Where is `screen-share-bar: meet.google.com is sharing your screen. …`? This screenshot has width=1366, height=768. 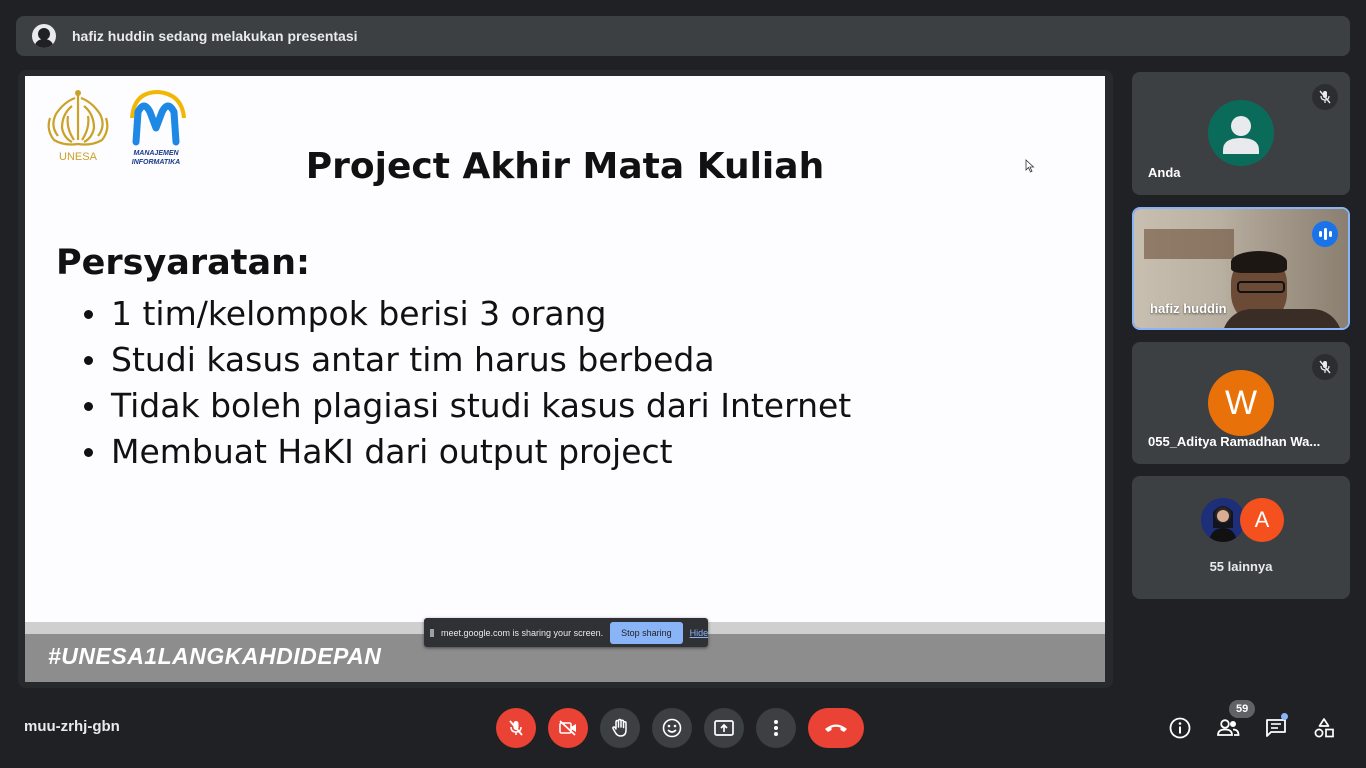 screen-share-bar: meet.google.com is sharing your screen. … is located at coordinates (566, 632).